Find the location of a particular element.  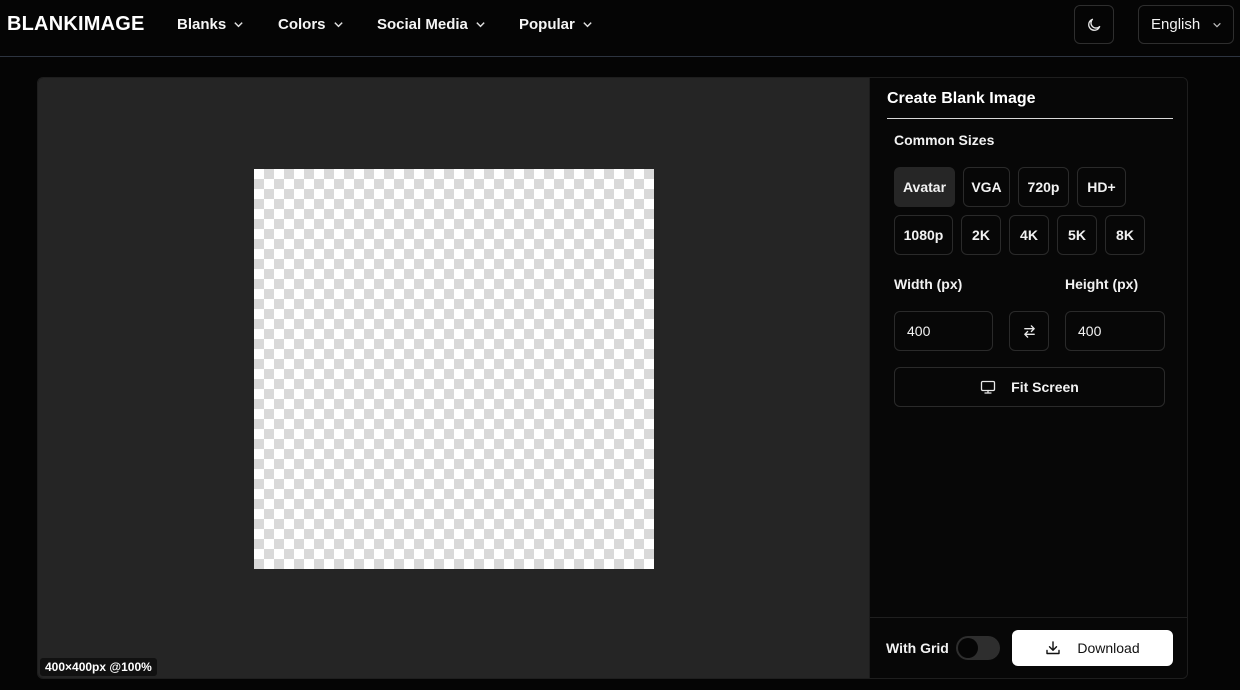

nav-colors: Colors is located at coordinates (311, 24).